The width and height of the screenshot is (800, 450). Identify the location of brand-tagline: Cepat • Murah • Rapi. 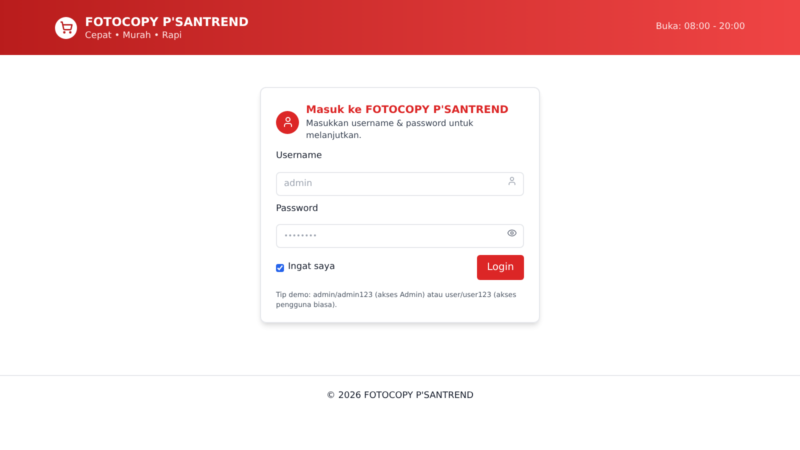
(134, 36).